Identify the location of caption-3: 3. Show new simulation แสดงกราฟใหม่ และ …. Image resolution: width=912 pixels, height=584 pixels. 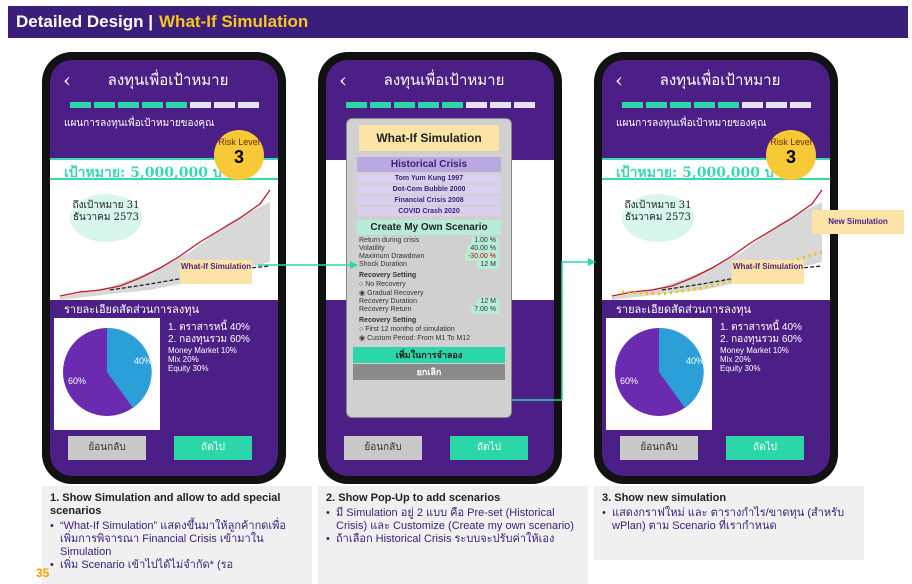
(729, 523).